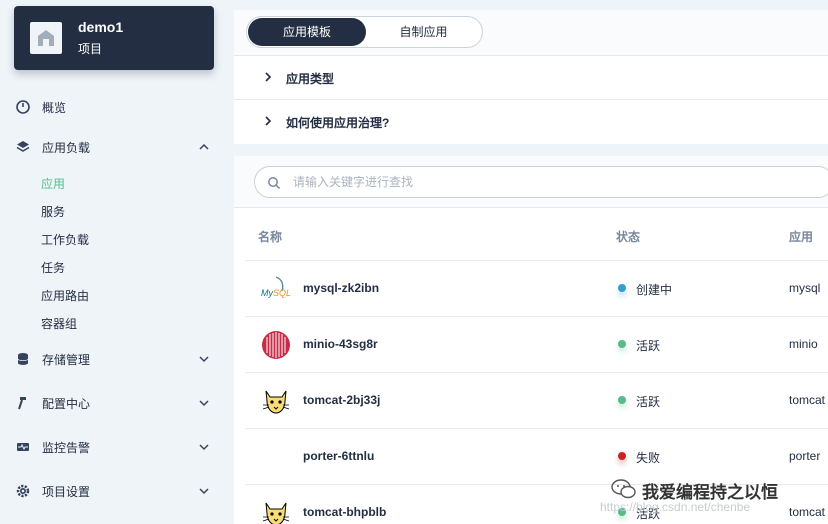 The width and height of the screenshot is (828, 524). Describe the element at coordinates (53, 267) in the screenshot. I see `sub-item-jobs: 任务` at that location.